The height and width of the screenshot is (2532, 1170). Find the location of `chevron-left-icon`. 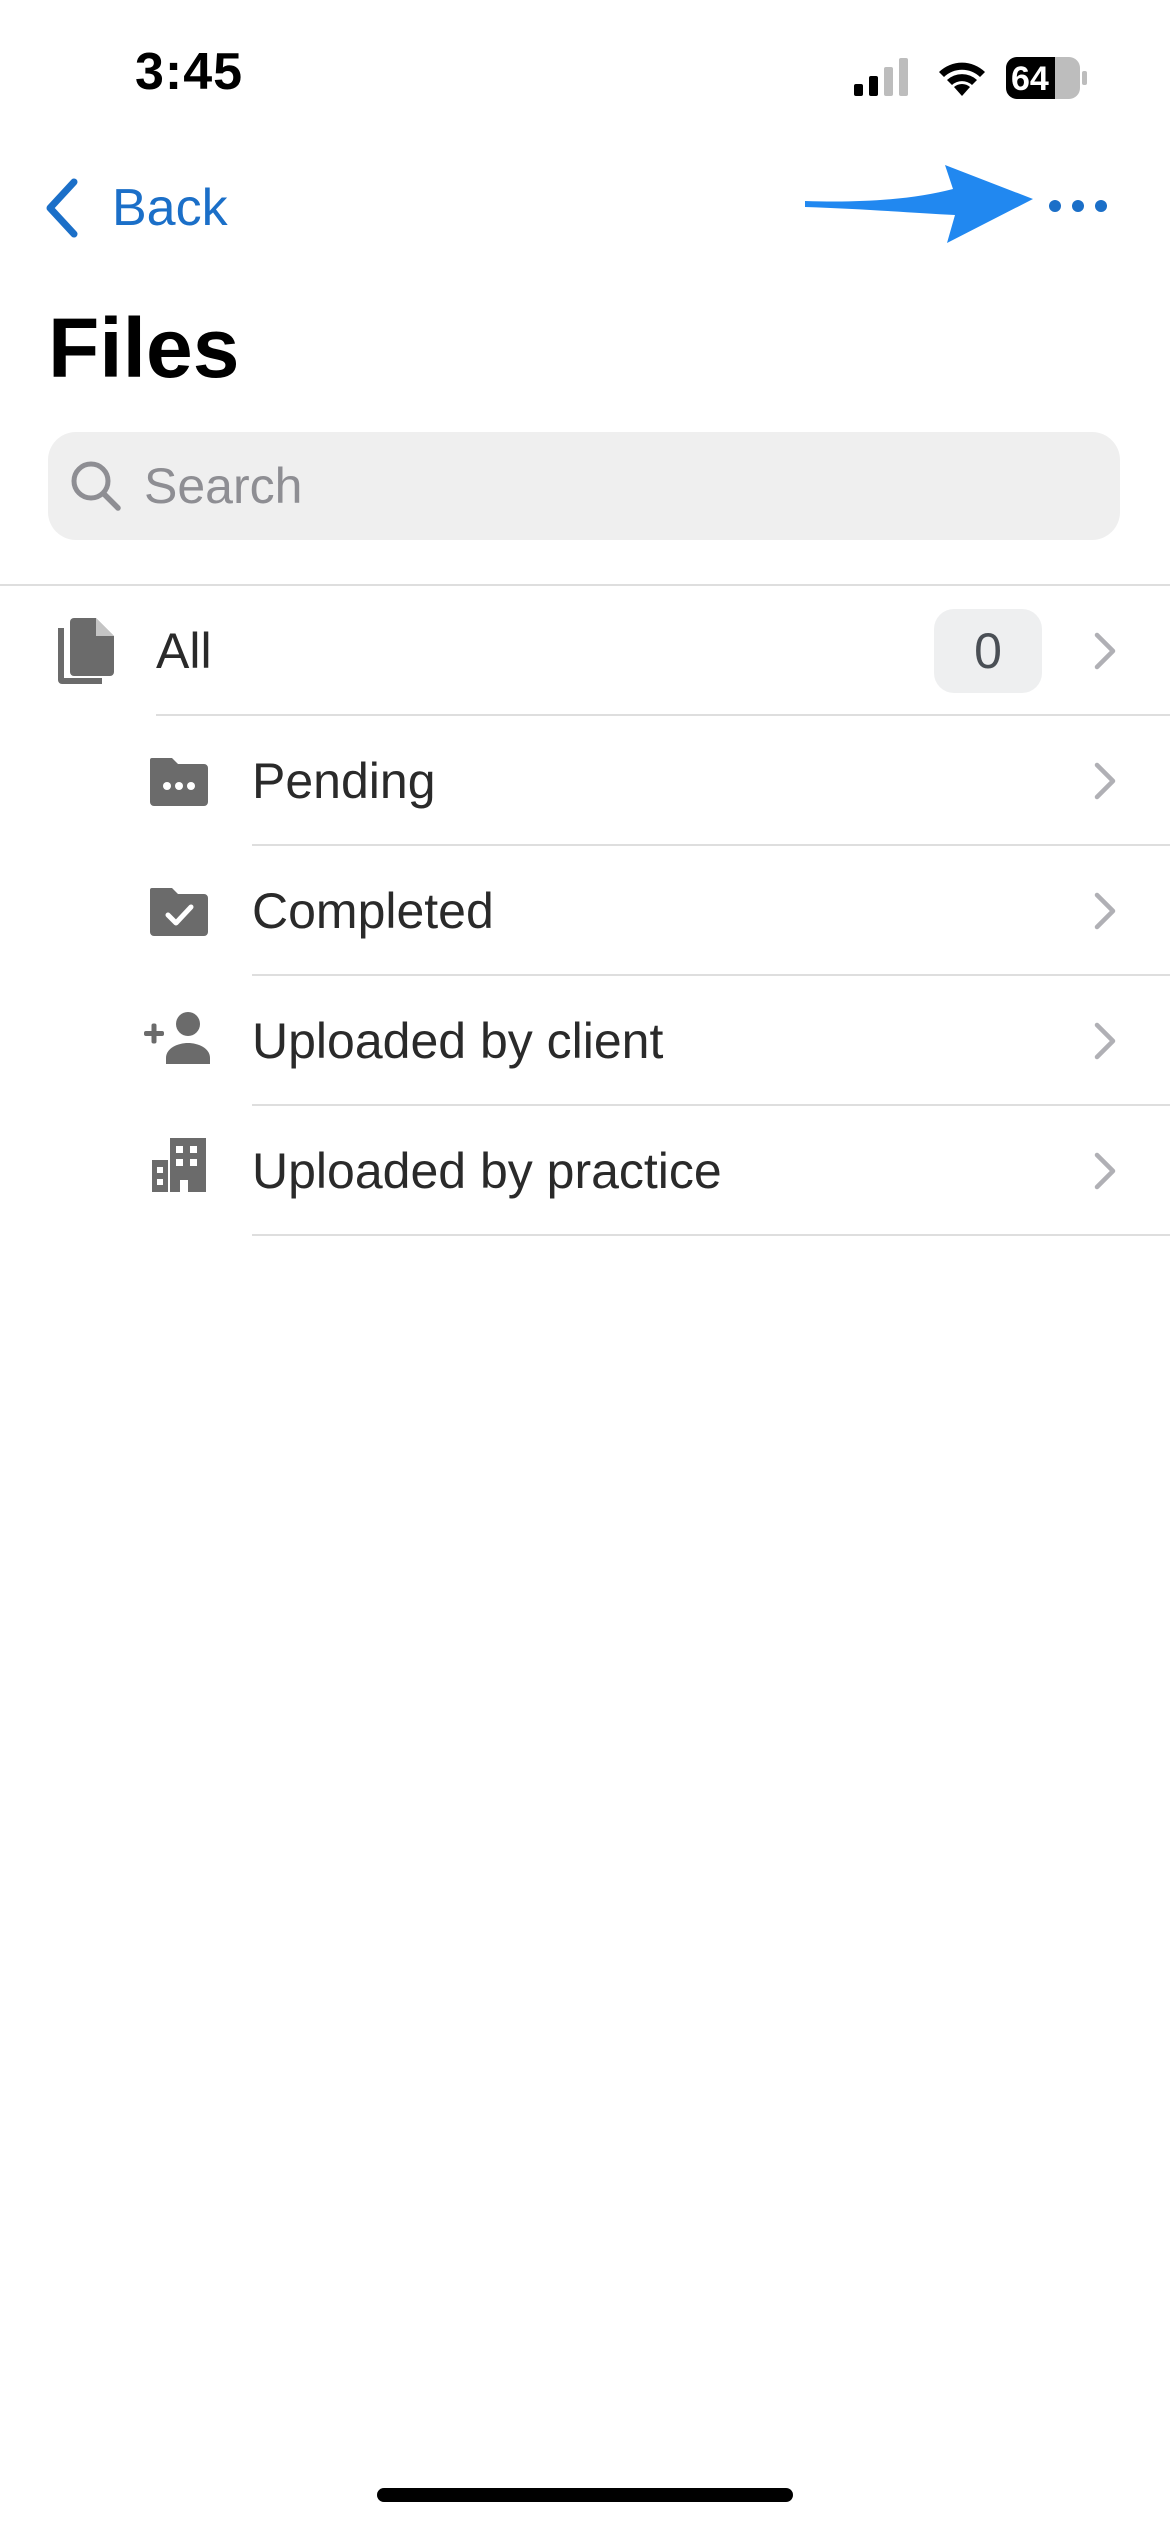

chevron-left-icon is located at coordinates (62, 208).